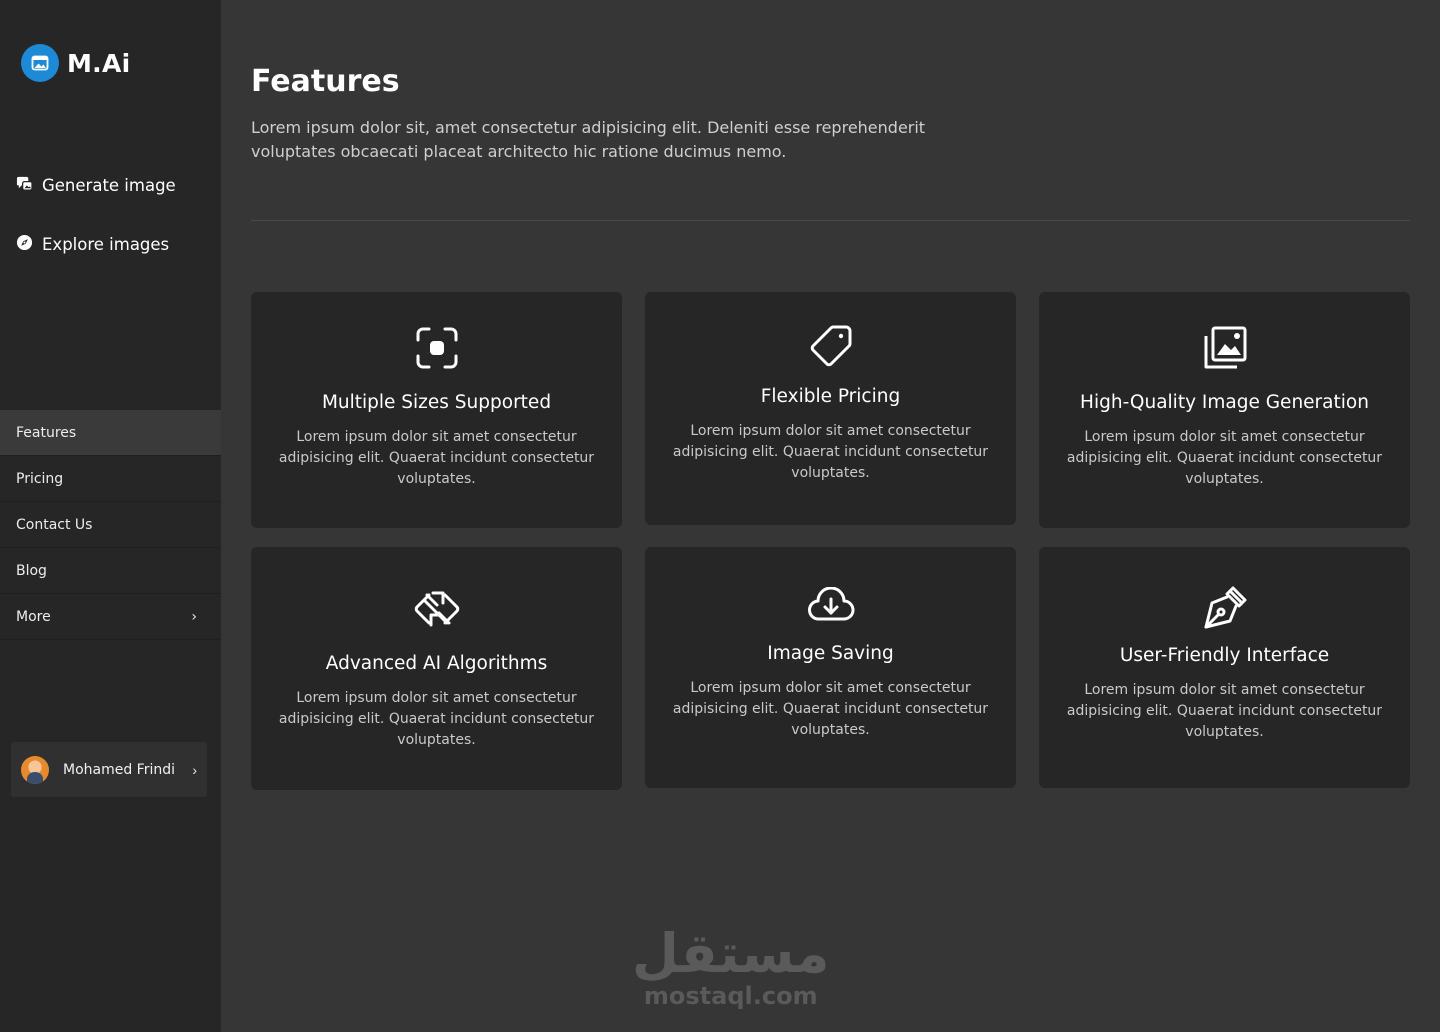  Describe the element at coordinates (40, 478) in the screenshot. I see `sidebar-item-label: Pricing` at that location.